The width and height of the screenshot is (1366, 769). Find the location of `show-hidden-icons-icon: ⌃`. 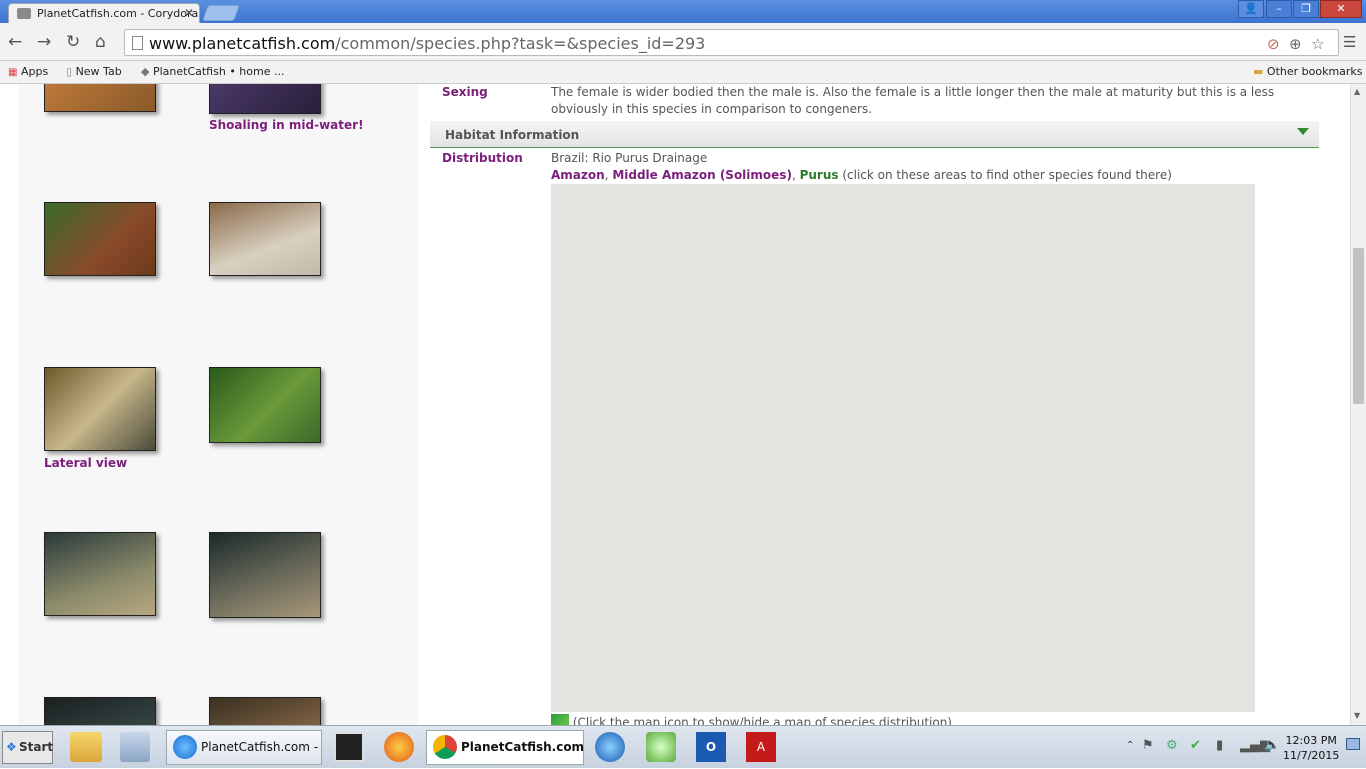

show-hidden-icons-icon: ⌃ is located at coordinates (1130, 745).